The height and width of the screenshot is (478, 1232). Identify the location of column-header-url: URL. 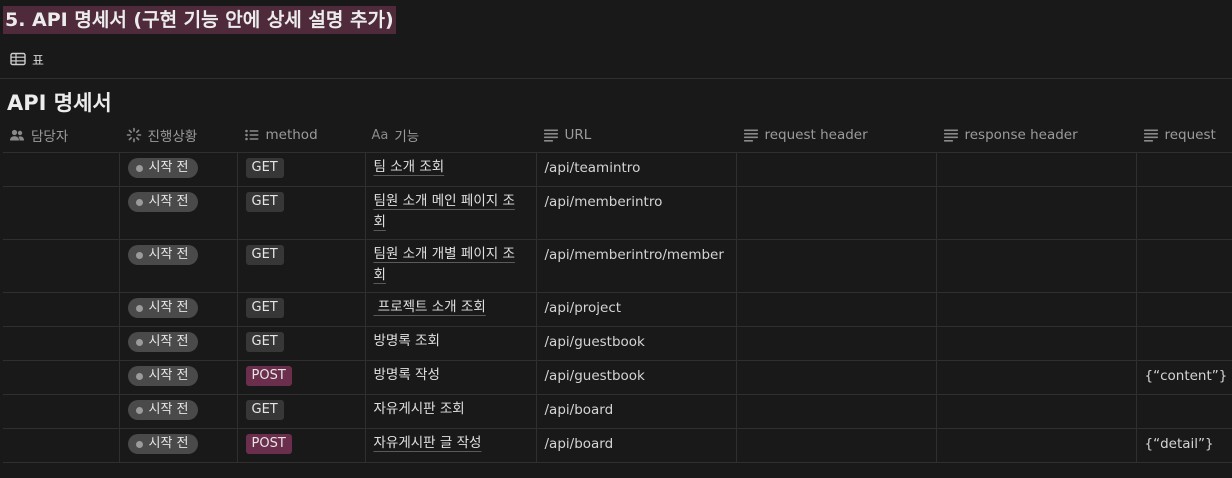
(636, 135).